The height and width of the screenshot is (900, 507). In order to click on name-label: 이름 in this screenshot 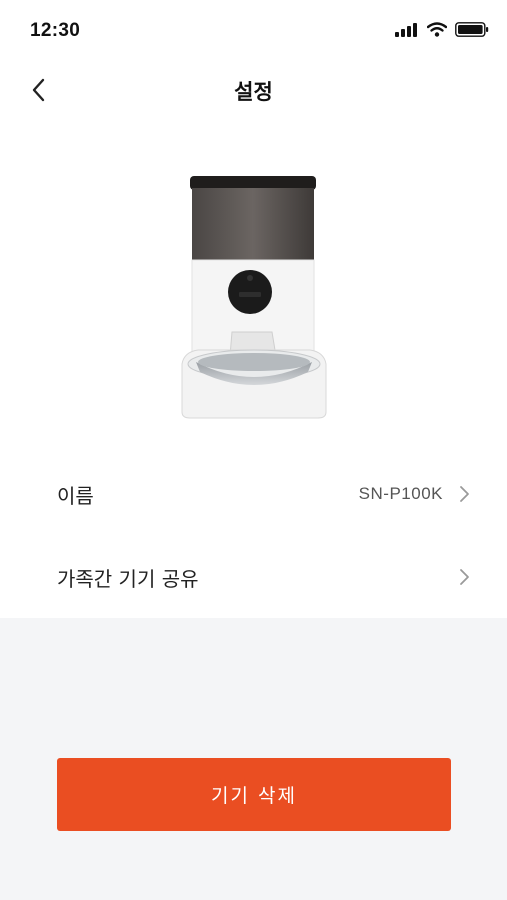, I will do `click(75, 495)`.